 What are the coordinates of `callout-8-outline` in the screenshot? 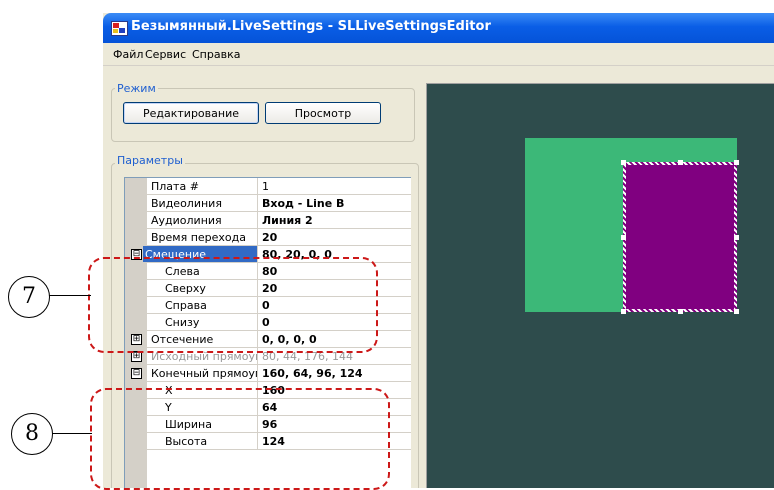 It's located at (240, 439).